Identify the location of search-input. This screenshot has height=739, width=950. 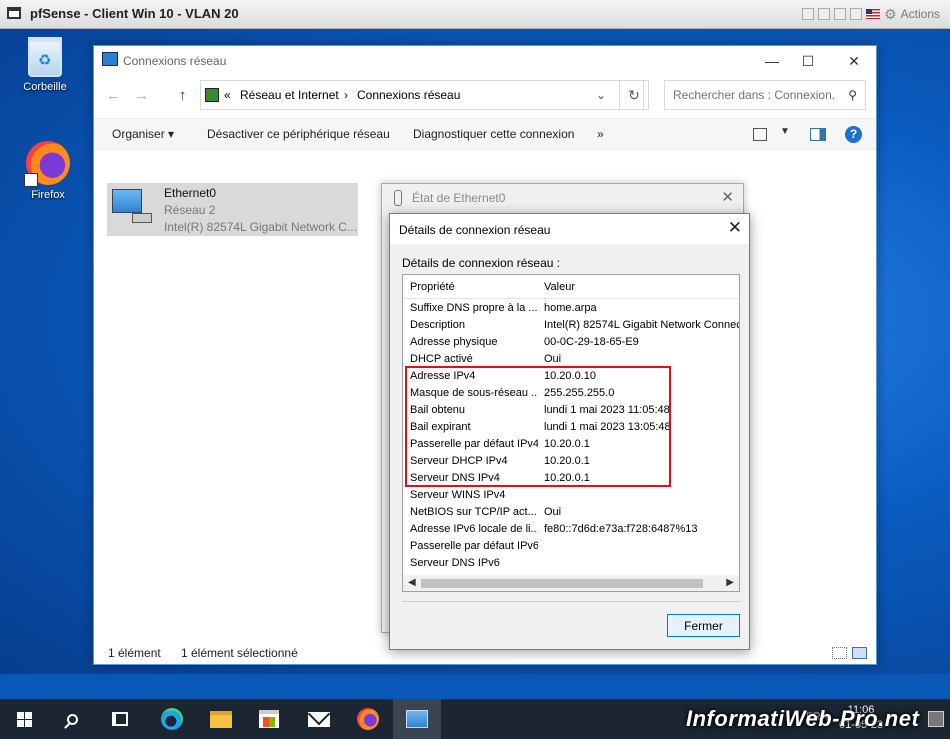
(750, 95).